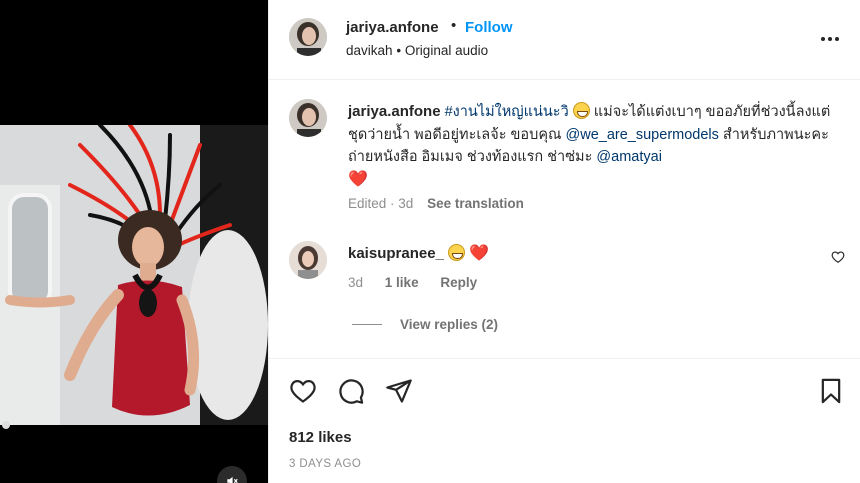  I want to click on commenter-avatar-image, so click(308, 260).